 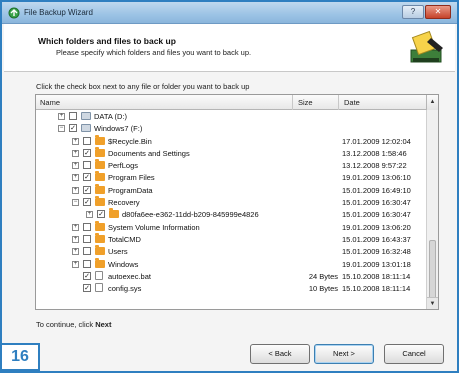 I want to click on tree-row: + PerfLogs 13.12.2008 9:57:22, so click(x=232, y=165).